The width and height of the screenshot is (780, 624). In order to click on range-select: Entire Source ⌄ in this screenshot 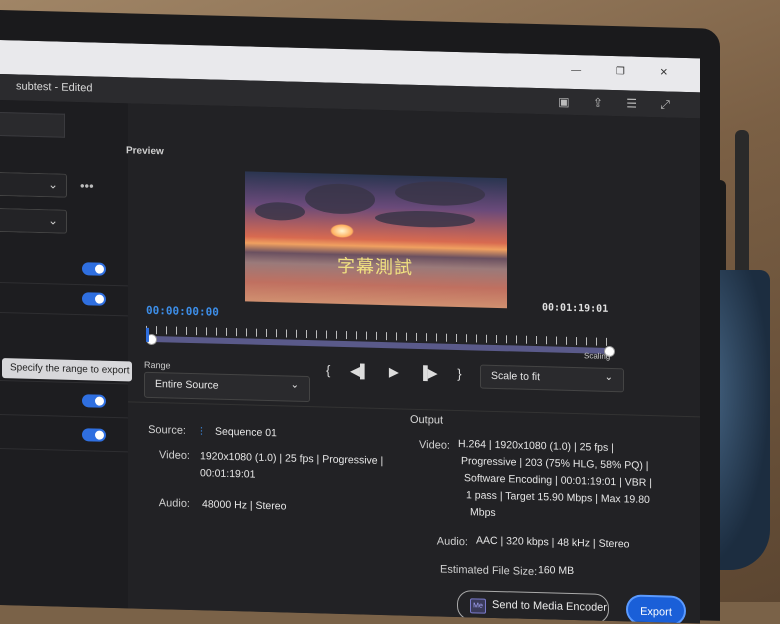, I will do `click(227, 387)`.